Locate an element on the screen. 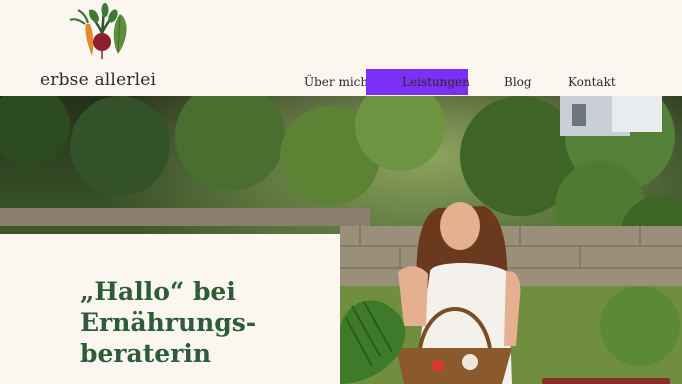 Image resolution: width=682 pixels, height=384 pixels. hero-headline-line: beraterin is located at coordinates (146, 353).